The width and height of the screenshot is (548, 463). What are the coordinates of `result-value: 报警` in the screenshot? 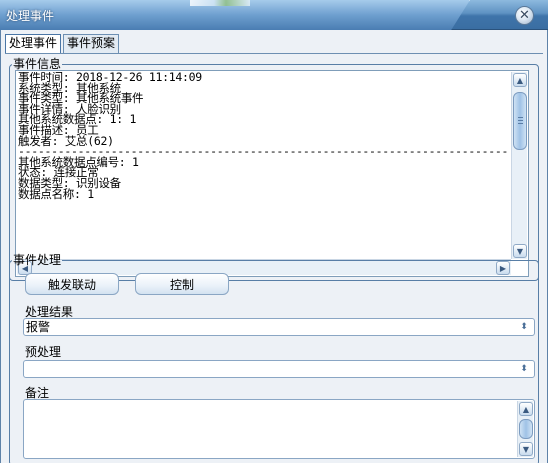 It's located at (38, 327).